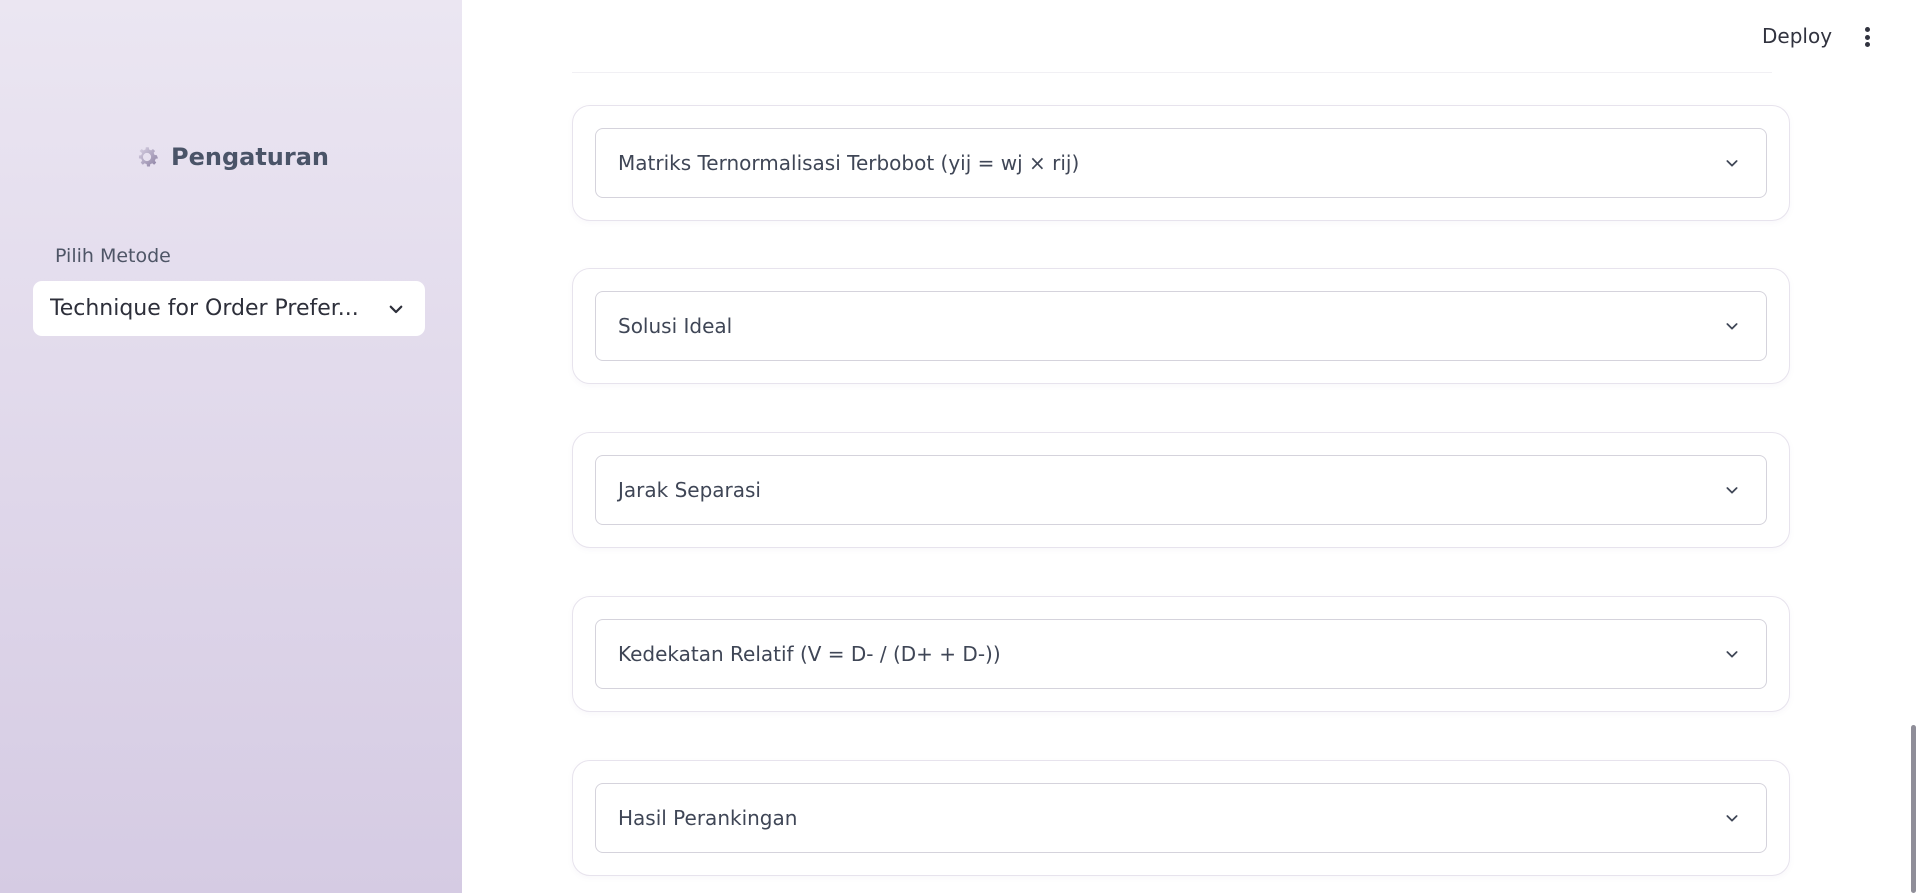 This screenshot has height=893, width=1919. I want to click on expander-separation-distance: Jarak Separasi, so click(1181, 490).